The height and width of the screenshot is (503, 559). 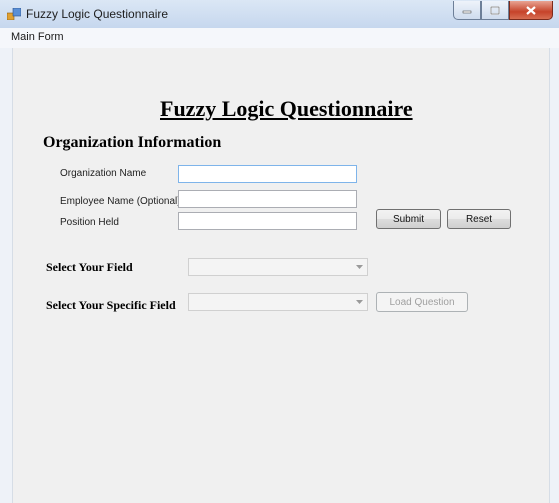 What do you see at coordinates (278, 302) in the screenshot?
I see `specific-field-select` at bounding box center [278, 302].